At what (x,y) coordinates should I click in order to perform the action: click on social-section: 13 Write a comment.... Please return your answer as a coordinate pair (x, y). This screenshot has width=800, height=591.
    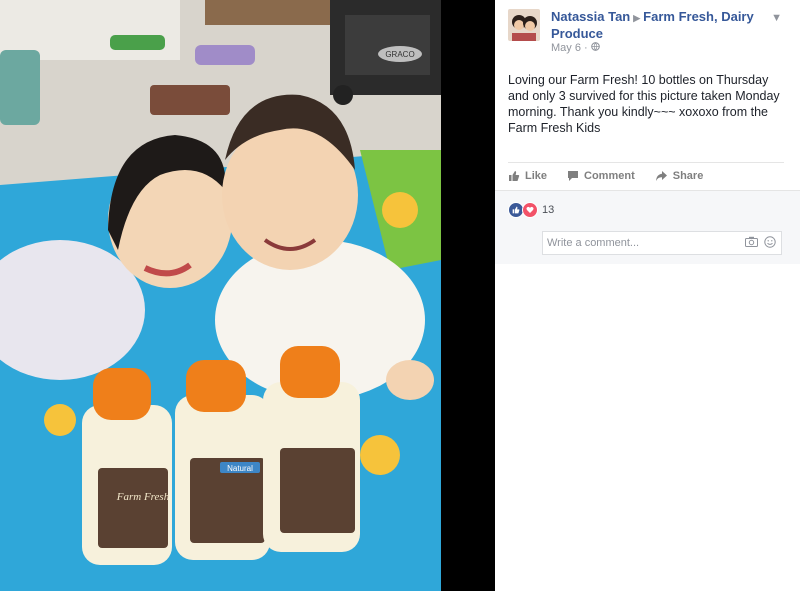
    Looking at the image, I should click on (647, 227).